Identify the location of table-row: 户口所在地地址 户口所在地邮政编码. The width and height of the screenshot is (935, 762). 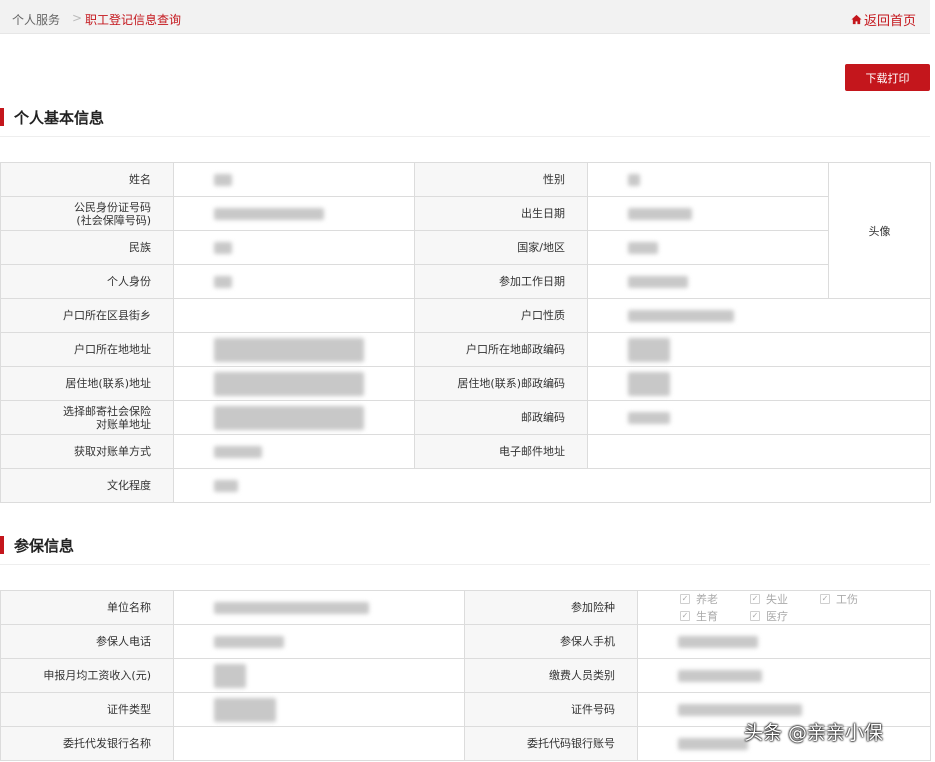
(465, 349).